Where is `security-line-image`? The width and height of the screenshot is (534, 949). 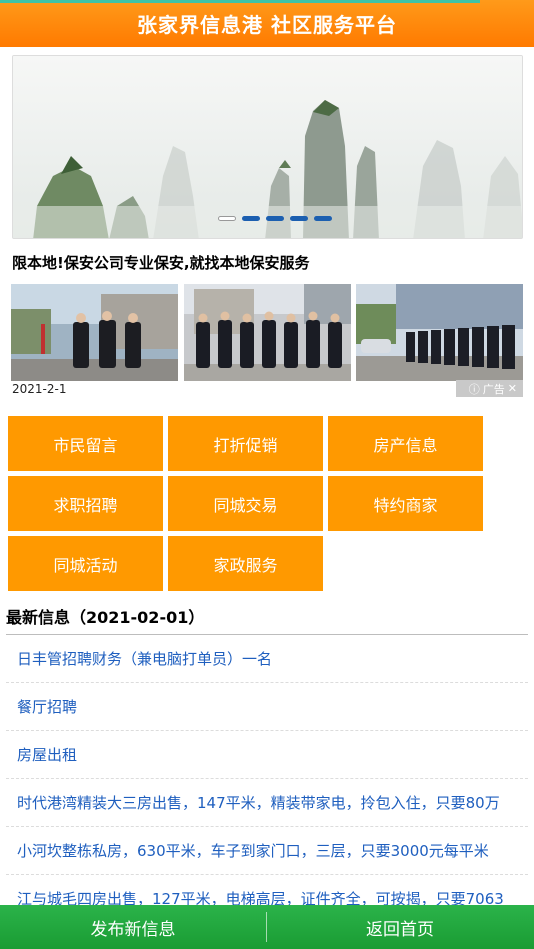
security-line-image is located at coordinates (439, 332).